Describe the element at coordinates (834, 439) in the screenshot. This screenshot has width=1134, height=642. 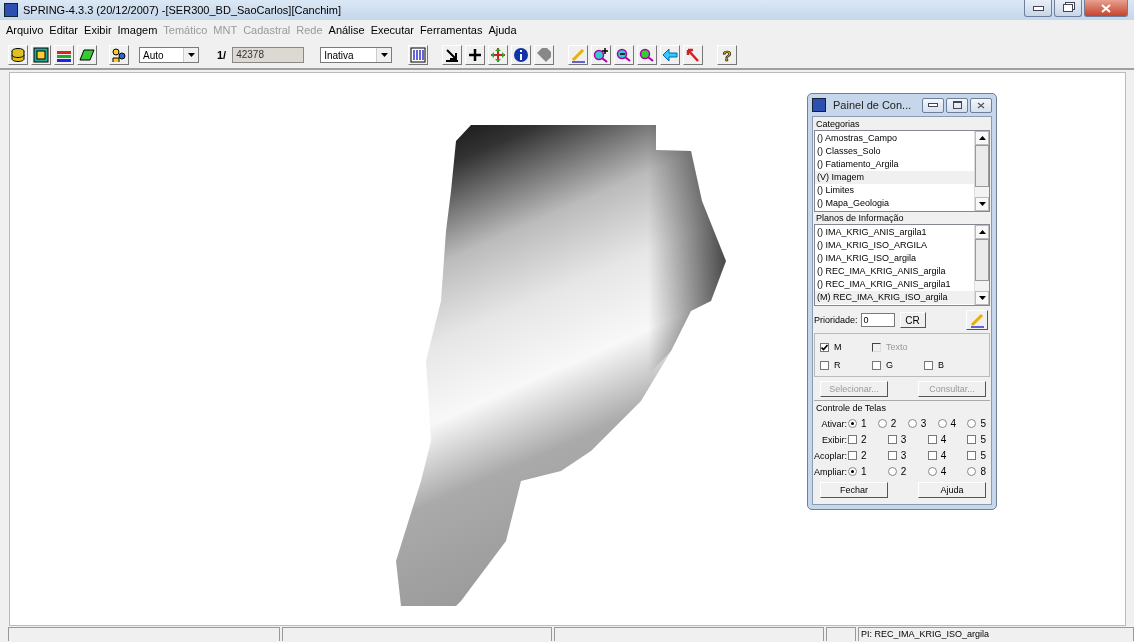
I see `row-label: Exibir:` at that location.